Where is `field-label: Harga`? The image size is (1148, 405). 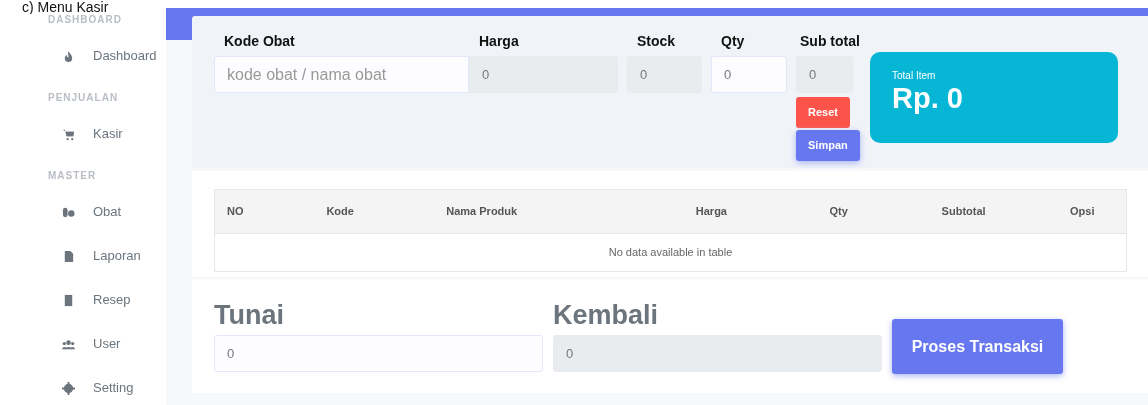
field-label: Harga is located at coordinates (498, 41).